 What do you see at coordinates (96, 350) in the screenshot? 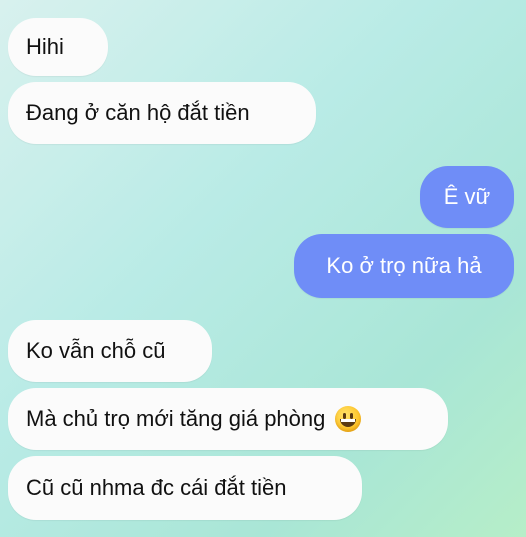
I see `message-text: Ko vẫn chỗ cũ` at bounding box center [96, 350].